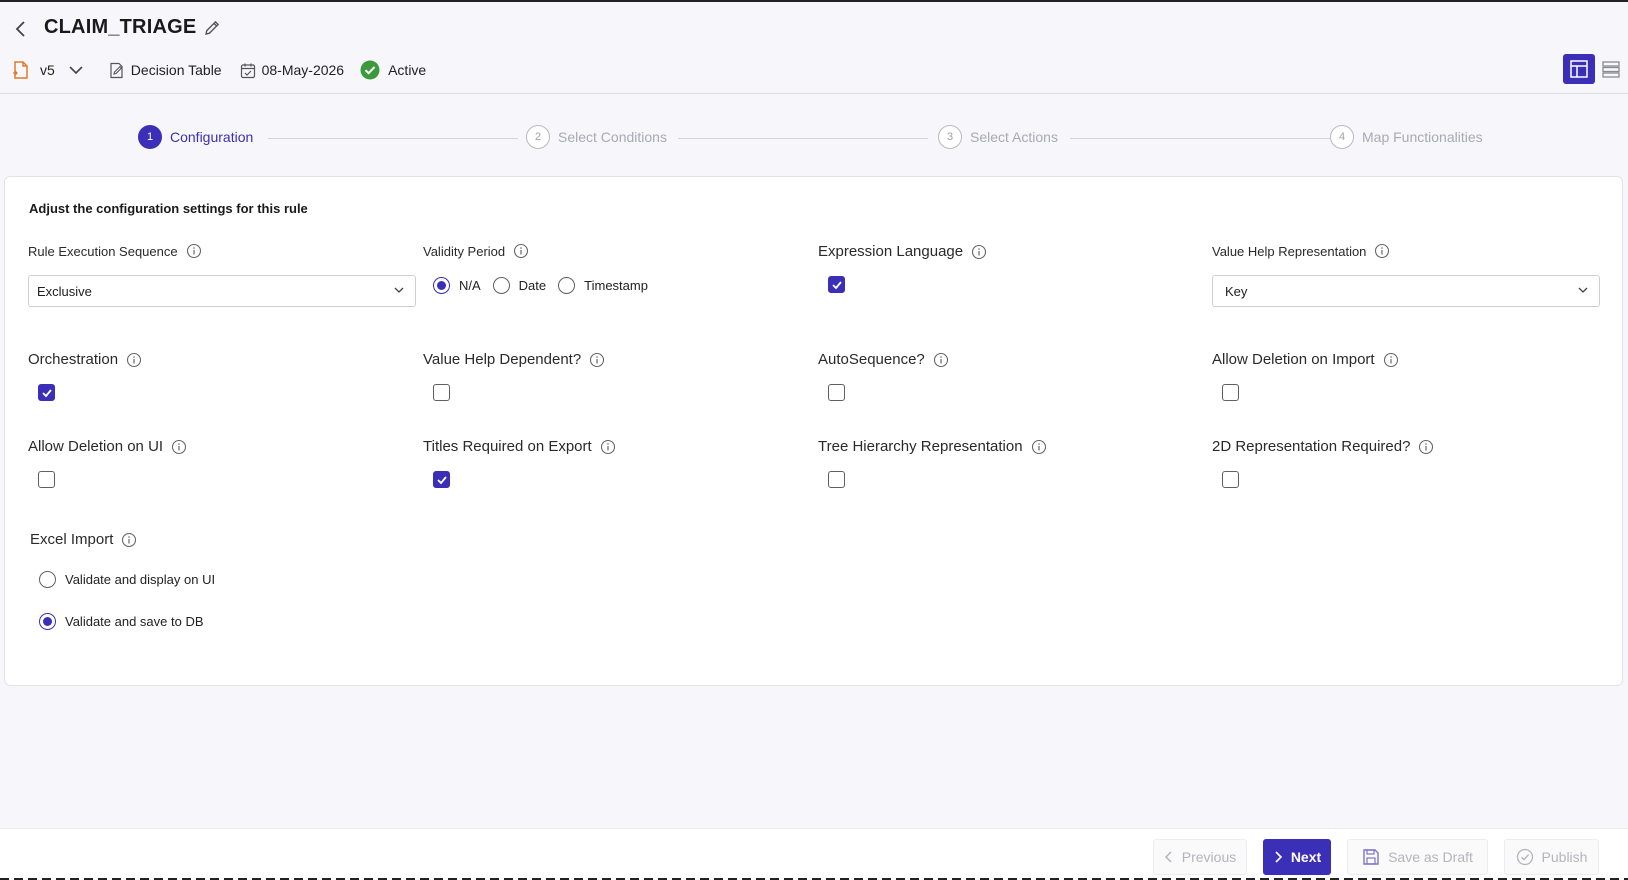  What do you see at coordinates (117, 70) in the screenshot?
I see `decision-table-icon` at bounding box center [117, 70].